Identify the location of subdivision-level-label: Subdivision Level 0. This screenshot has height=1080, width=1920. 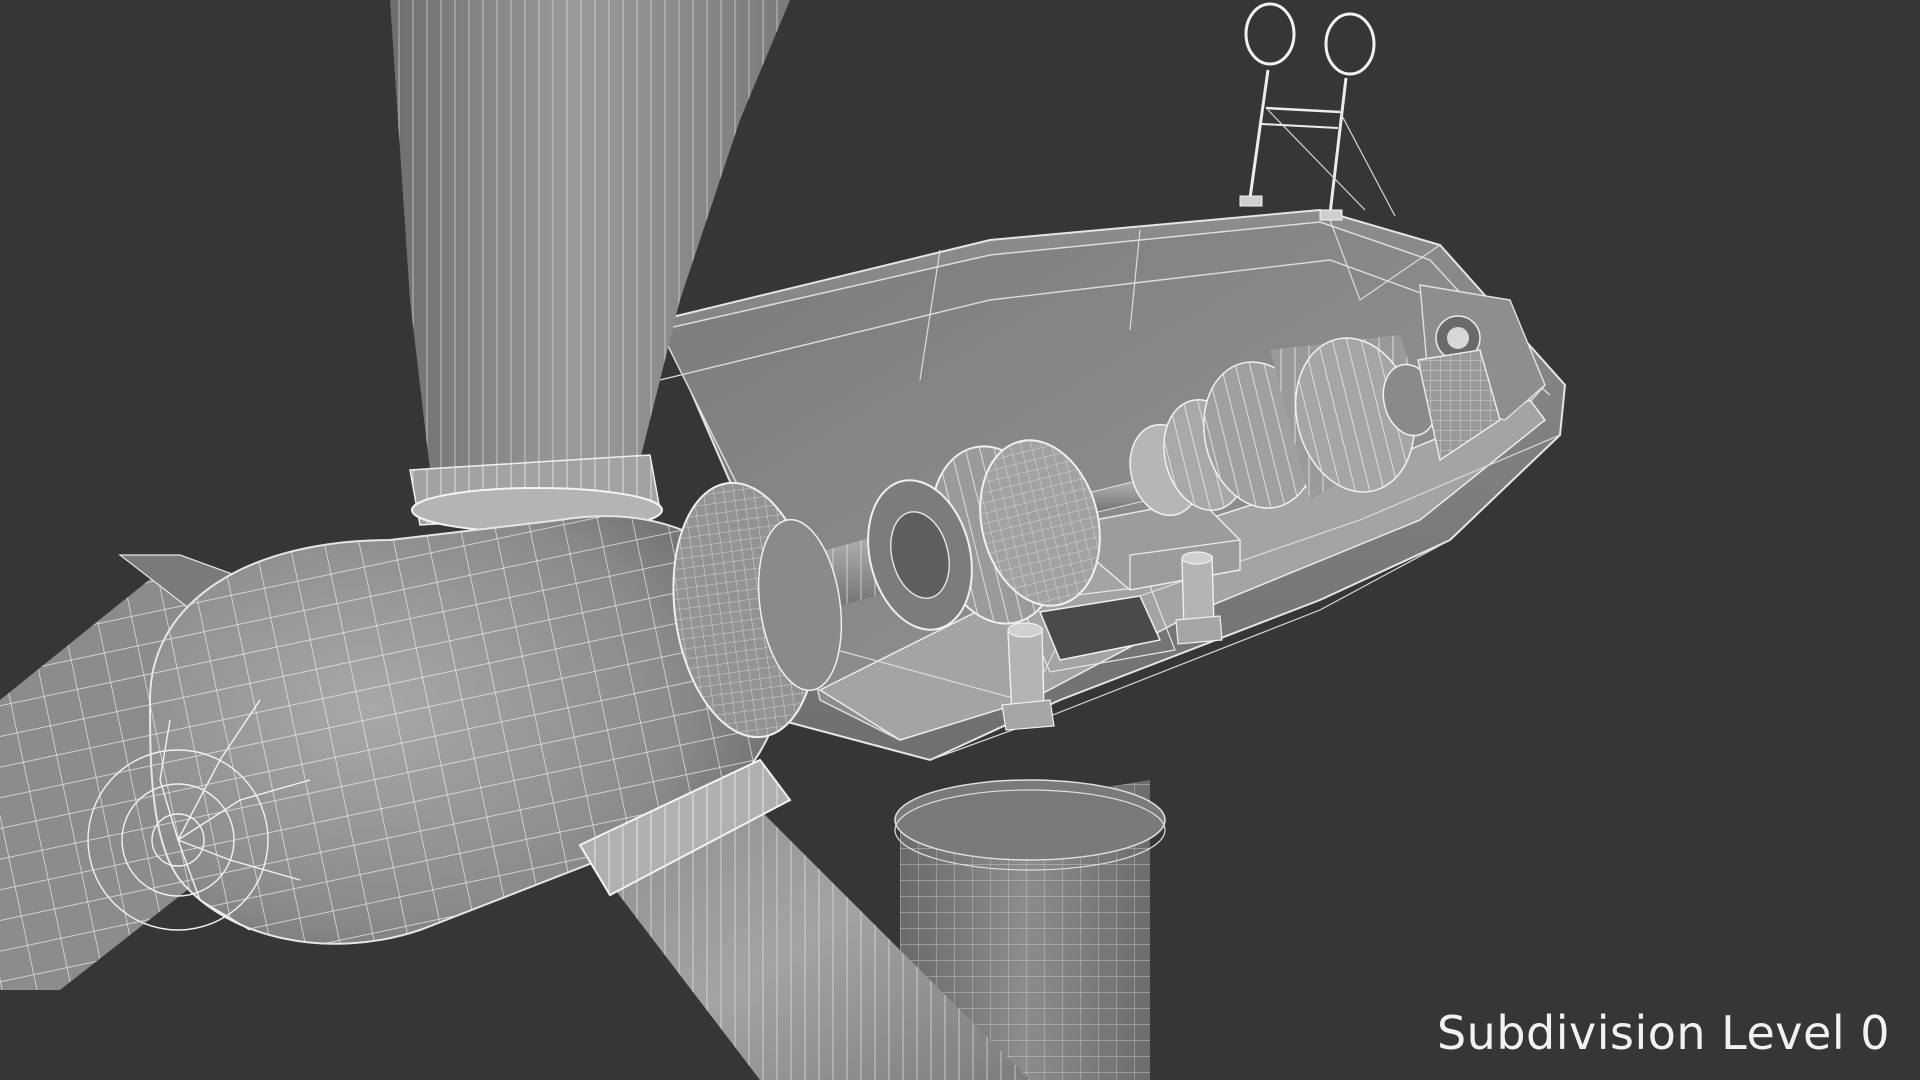
(1663, 1033).